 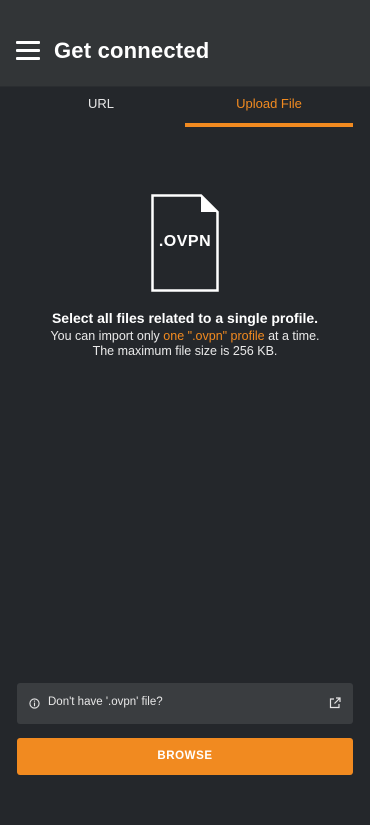 I want to click on app-bar: Get connected, so click(x=185, y=43).